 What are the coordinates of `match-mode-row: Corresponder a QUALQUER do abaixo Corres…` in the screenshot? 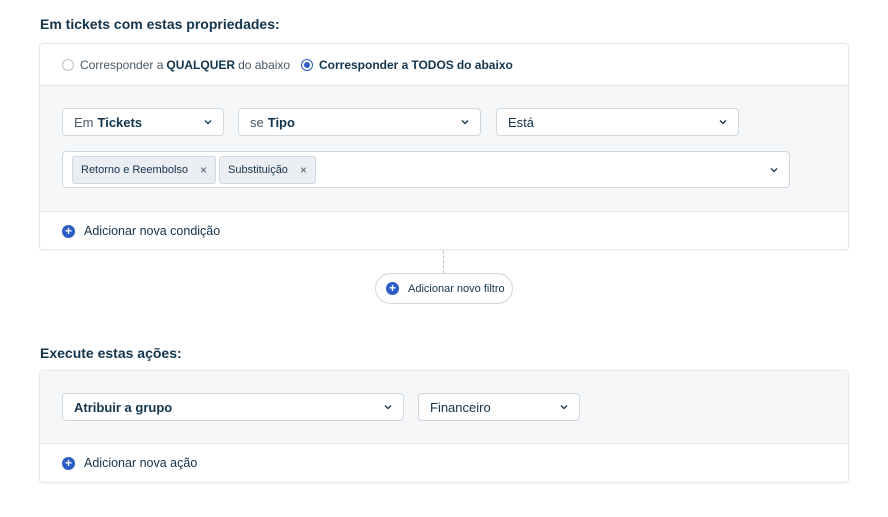 It's located at (444, 65).